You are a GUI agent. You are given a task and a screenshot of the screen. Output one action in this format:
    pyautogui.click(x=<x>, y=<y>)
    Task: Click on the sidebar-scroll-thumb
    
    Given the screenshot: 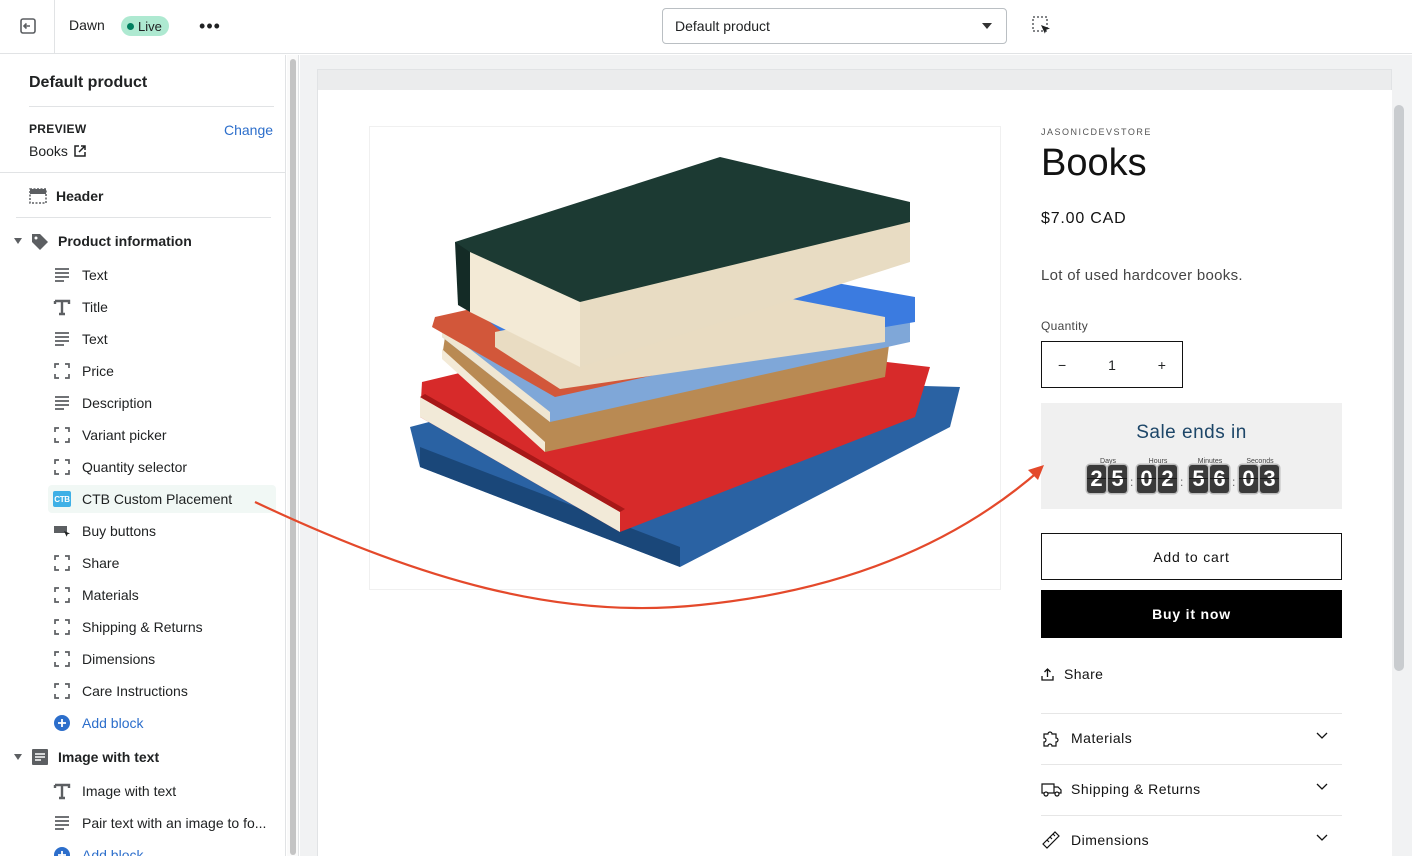 What is the action you would take?
    pyautogui.click(x=293, y=457)
    